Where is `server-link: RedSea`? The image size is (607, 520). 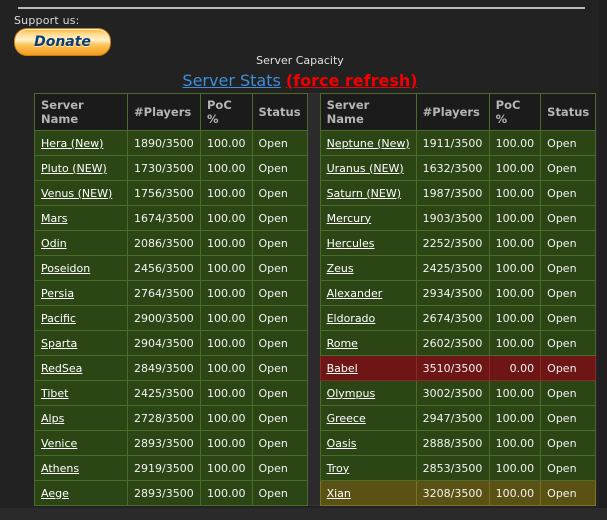
server-link: RedSea is located at coordinates (61, 368).